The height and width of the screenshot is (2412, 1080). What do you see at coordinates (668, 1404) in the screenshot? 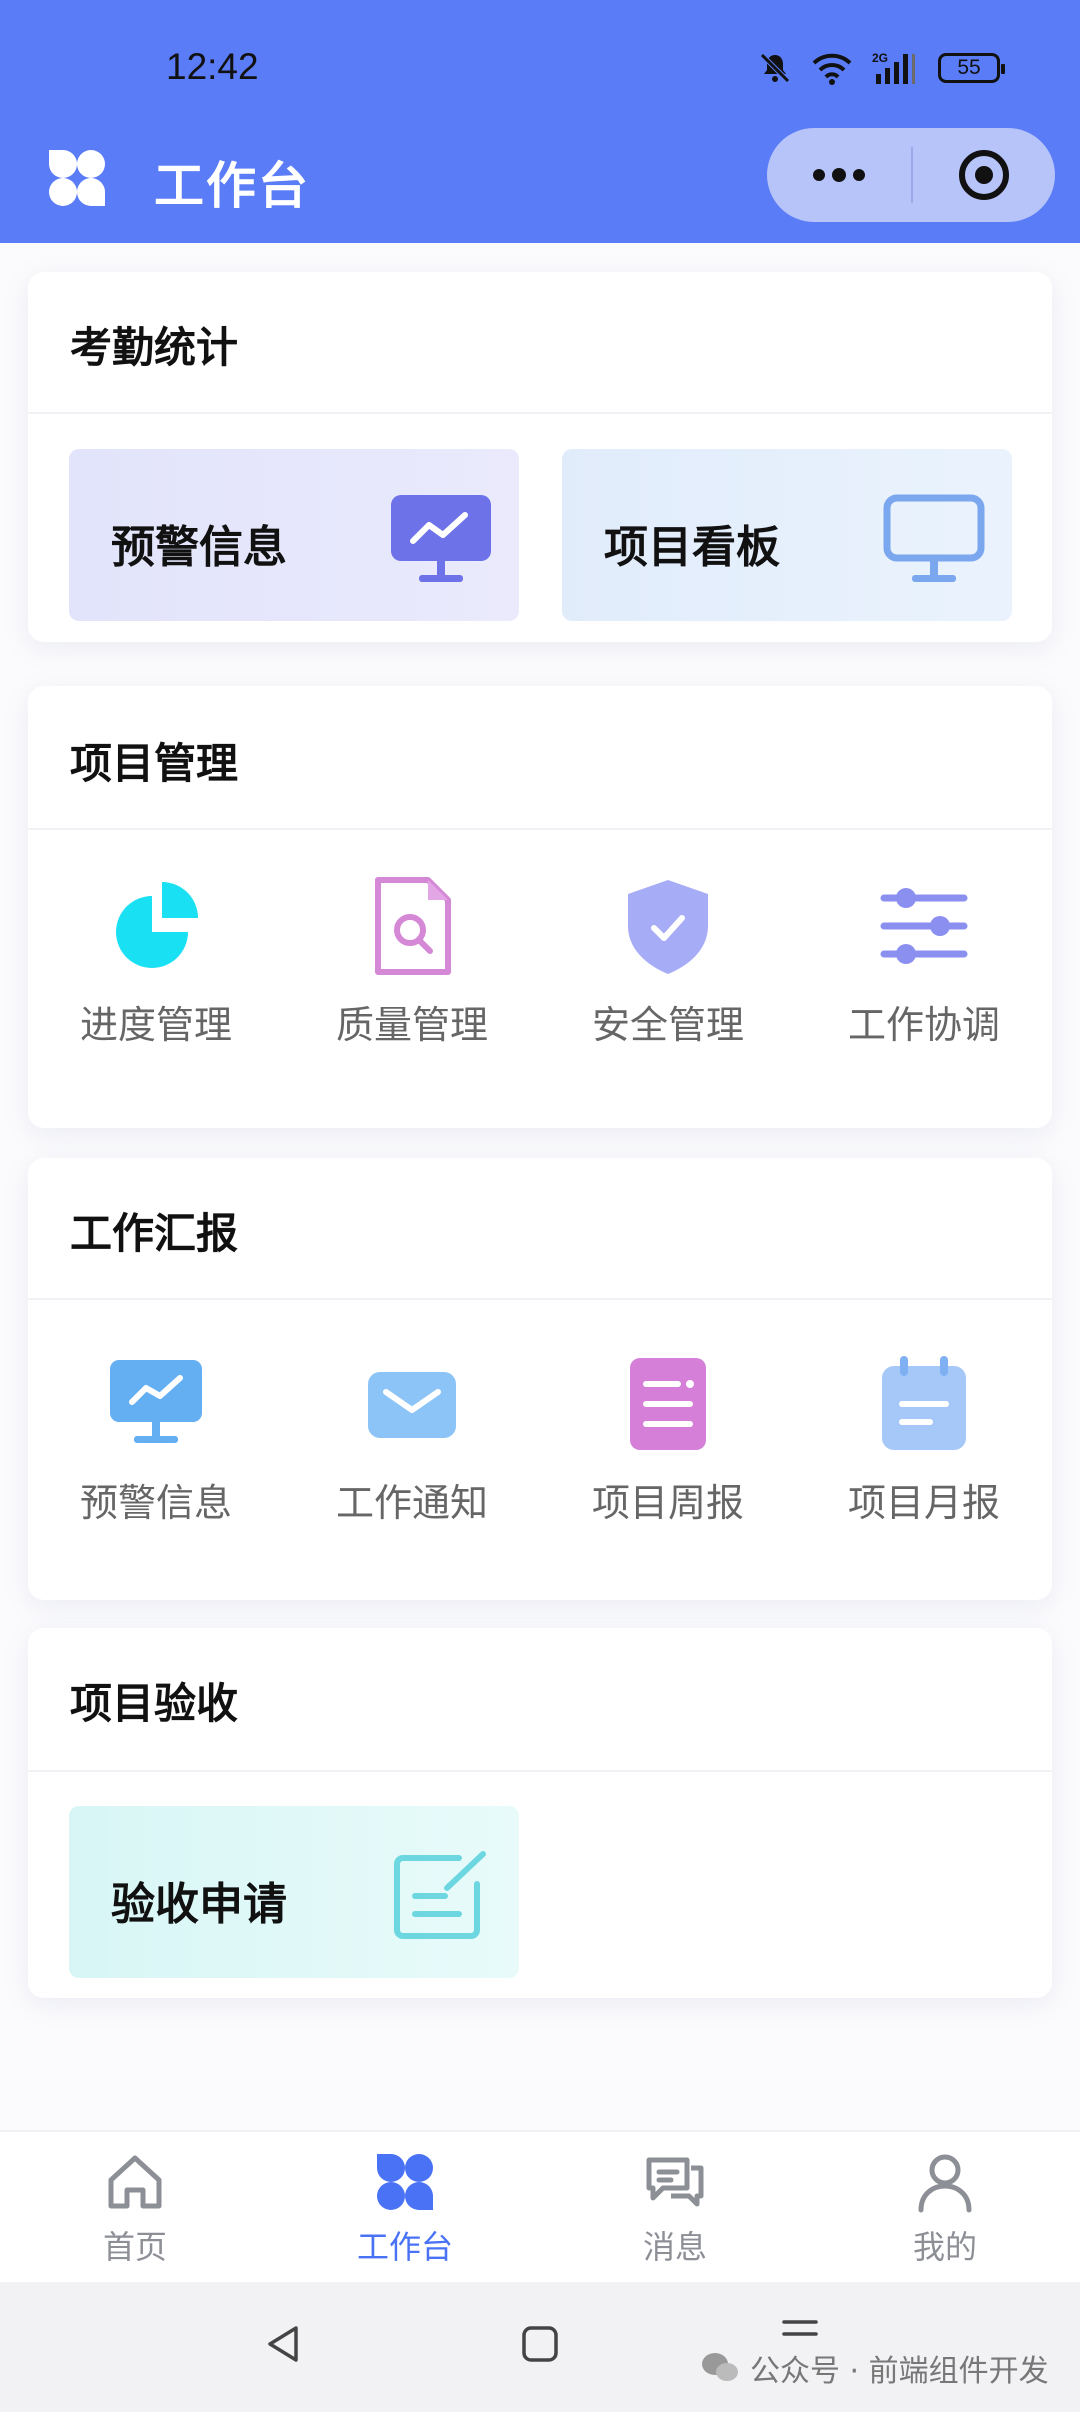
I see `report-icon` at bounding box center [668, 1404].